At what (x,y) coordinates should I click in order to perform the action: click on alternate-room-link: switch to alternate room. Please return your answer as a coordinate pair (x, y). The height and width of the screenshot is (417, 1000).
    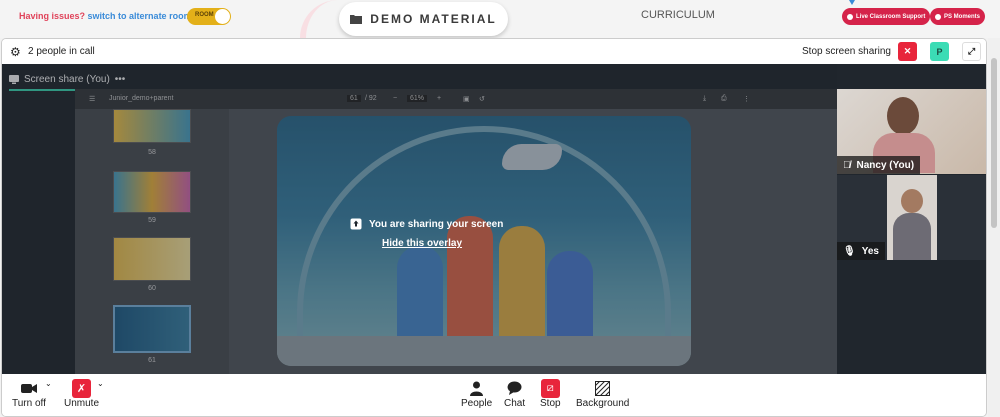
    Looking at the image, I should click on (140, 16).